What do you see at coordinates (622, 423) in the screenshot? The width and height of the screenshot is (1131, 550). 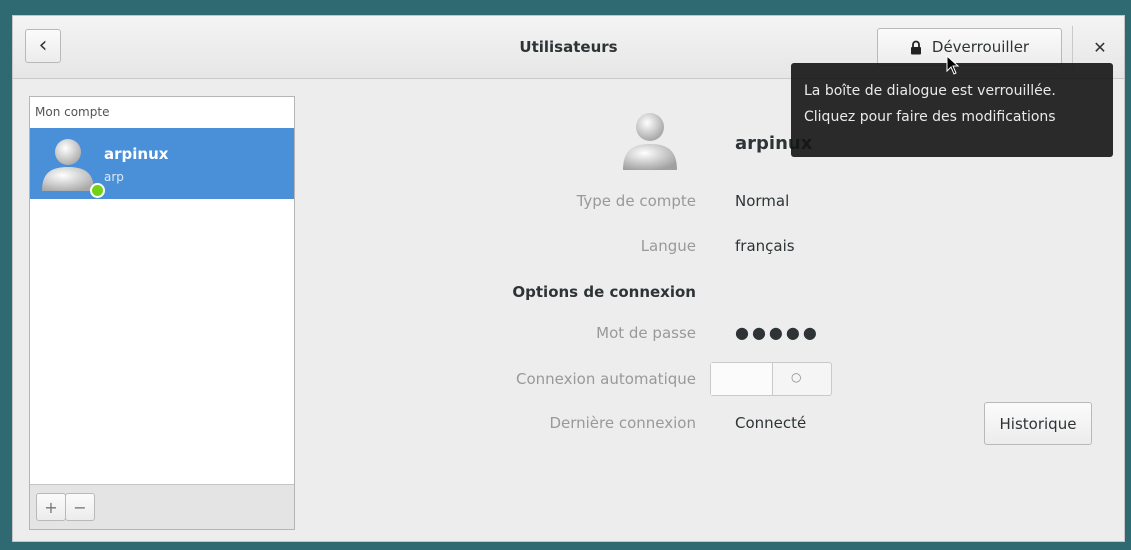 I see `last-login-label: Dernière connexion` at bounding box center [622, 423].